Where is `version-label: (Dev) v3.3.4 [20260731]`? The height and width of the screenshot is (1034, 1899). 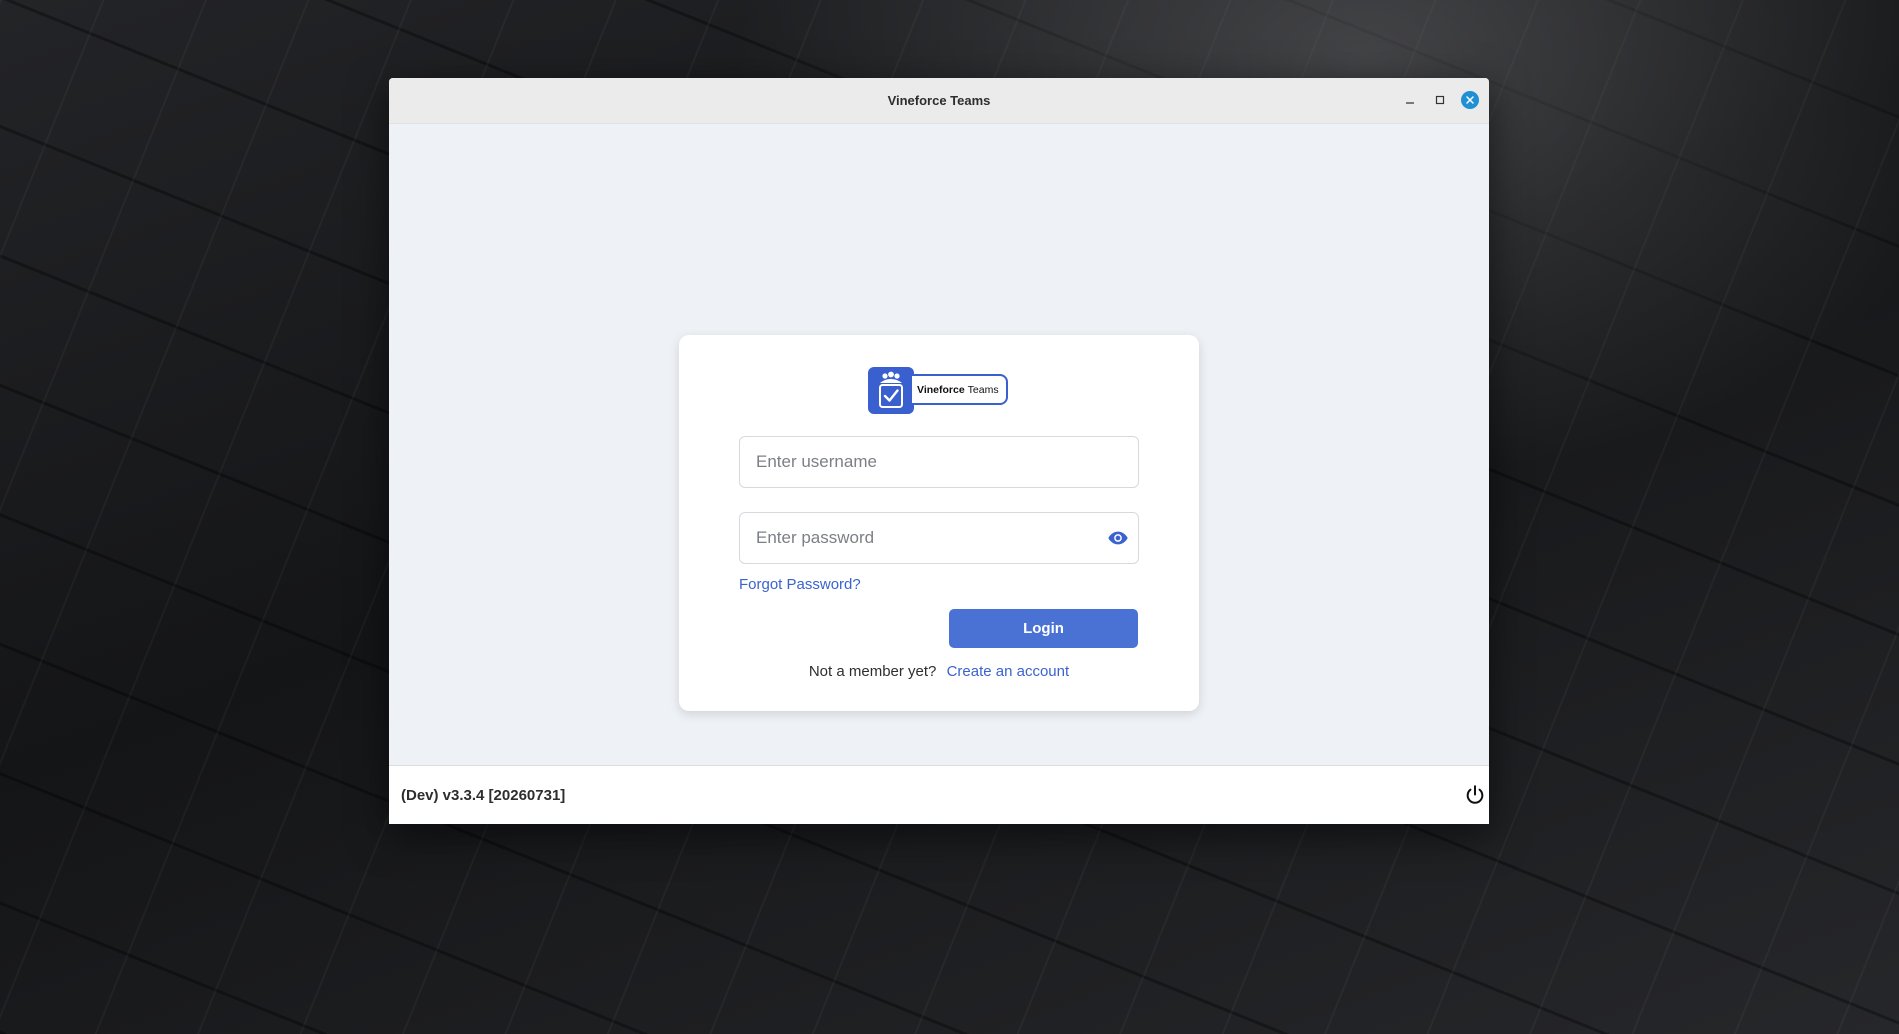
version-label: (Dev) v3.3.4 [20260731] is located at coordinates (483, 795).